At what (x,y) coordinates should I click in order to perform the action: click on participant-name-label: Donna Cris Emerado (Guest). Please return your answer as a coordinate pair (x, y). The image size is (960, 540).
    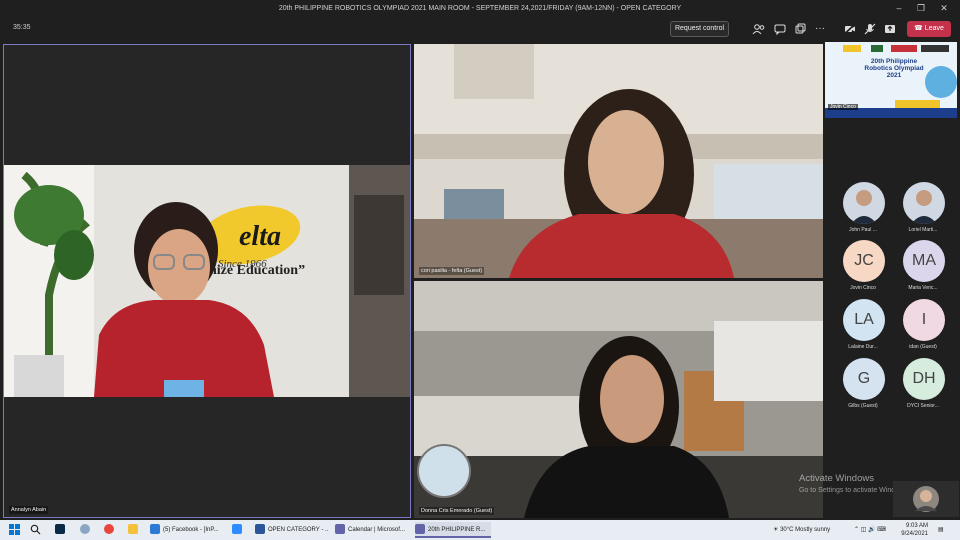
    Looking at the image, I should click on (457, 511).